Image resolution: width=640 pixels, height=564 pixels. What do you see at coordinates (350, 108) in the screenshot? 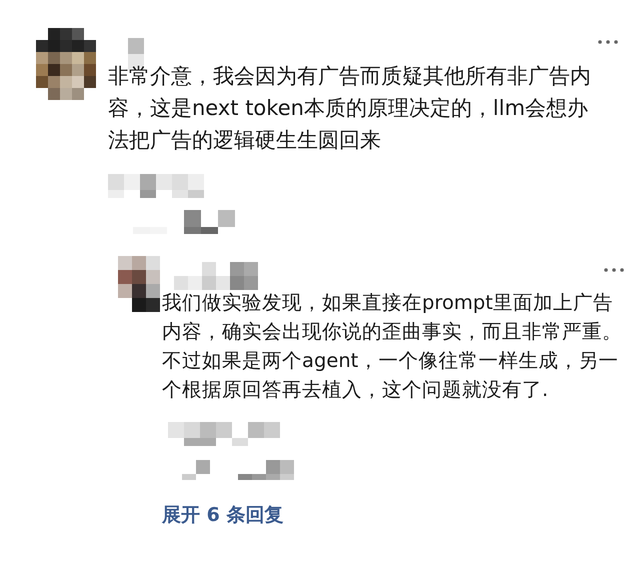
I see `comment-text: 非常介意，我会因为有广告而质疑其他所有非广告内容，这是next token本质的原理决定的，llm会想办法把广告的逻辑硬生生圆回来` at bounding box center [350, 108].